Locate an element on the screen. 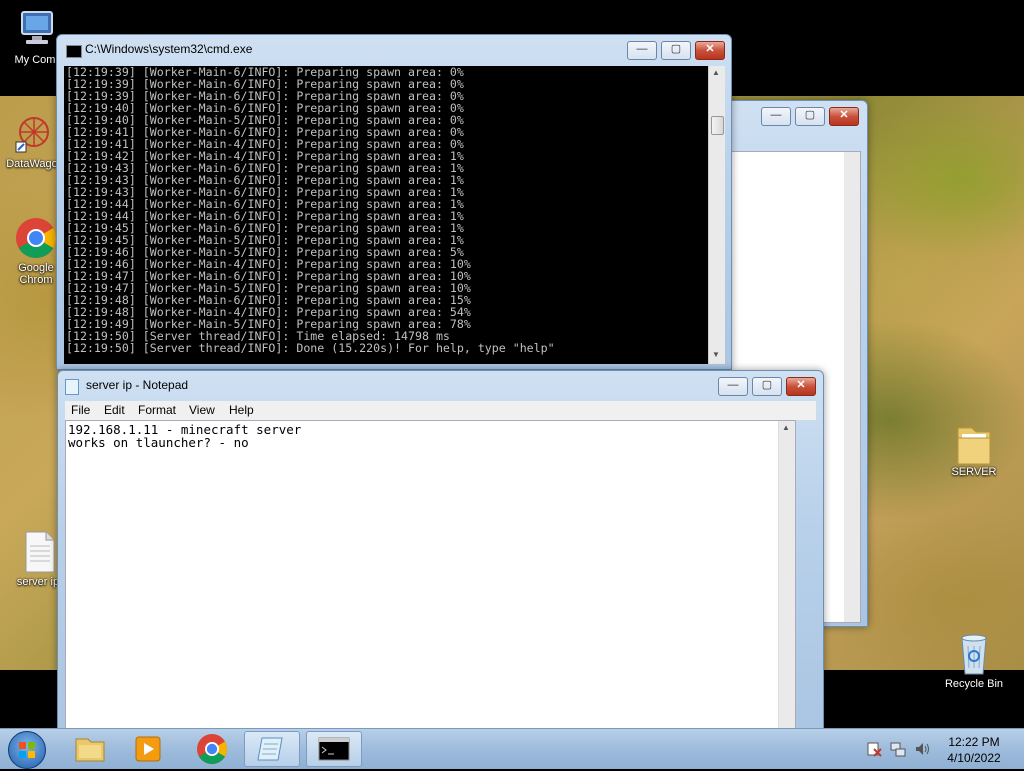 The image size is (1024, 771). menu-file: File is located at coordinates (80, 410).